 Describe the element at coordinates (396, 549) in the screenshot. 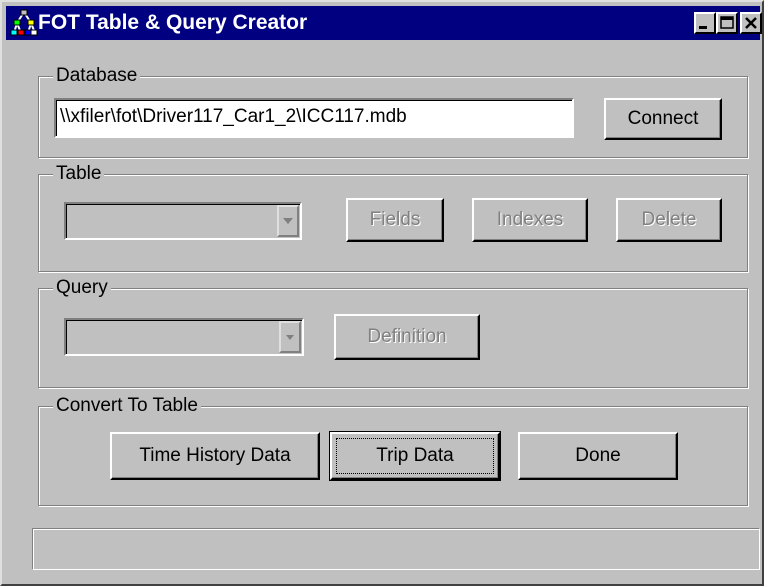

I see `status-bar` at that location.